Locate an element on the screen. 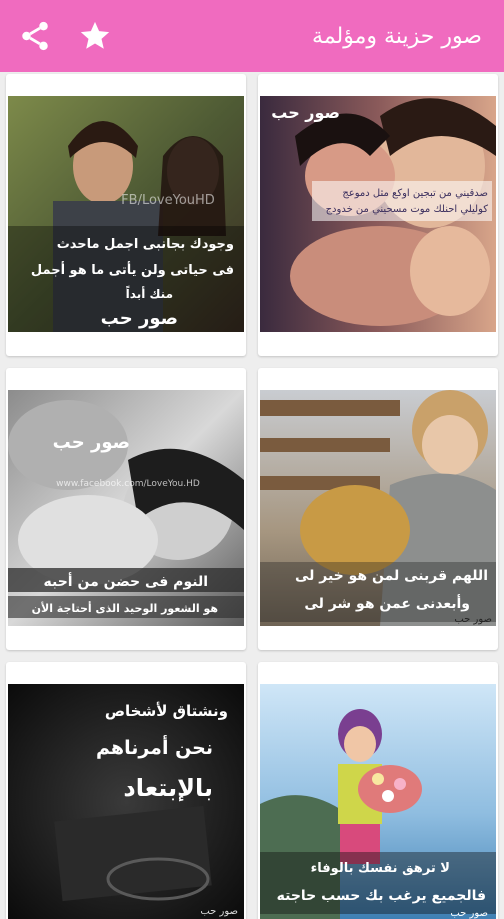 Image resolution: width=504 pixels, height=919 pixels. card-caption-line: لا ترهق نفسك بالوفاء is located at coordinates (380, 868).